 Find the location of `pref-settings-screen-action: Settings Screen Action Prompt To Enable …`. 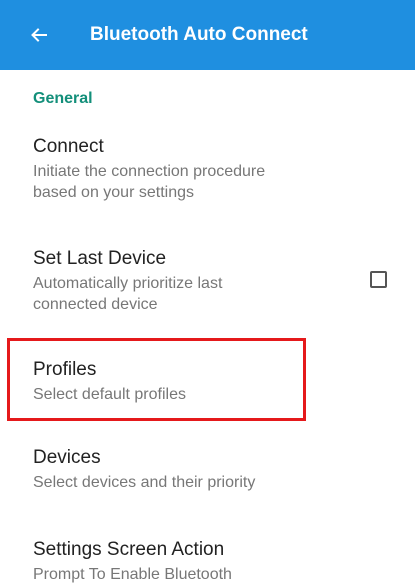

pref-settings-screen-action: Settings Screen Action Prompt To Enable … is located at coordinates (198, 561).